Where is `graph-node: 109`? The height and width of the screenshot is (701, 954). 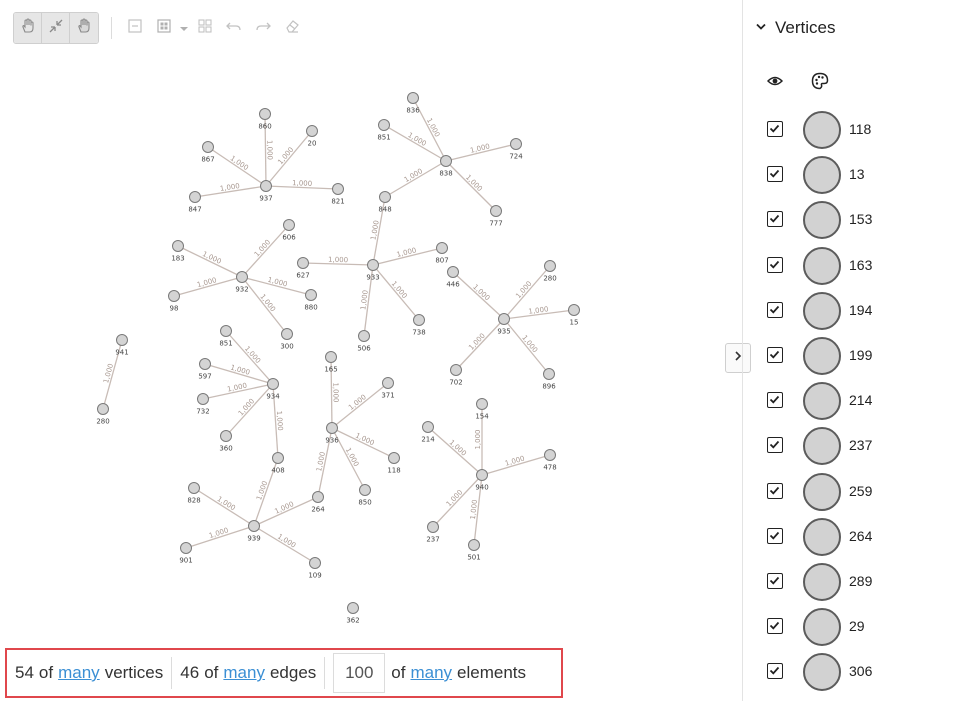 graph-node: 109 is located at coordinates (315, 568).